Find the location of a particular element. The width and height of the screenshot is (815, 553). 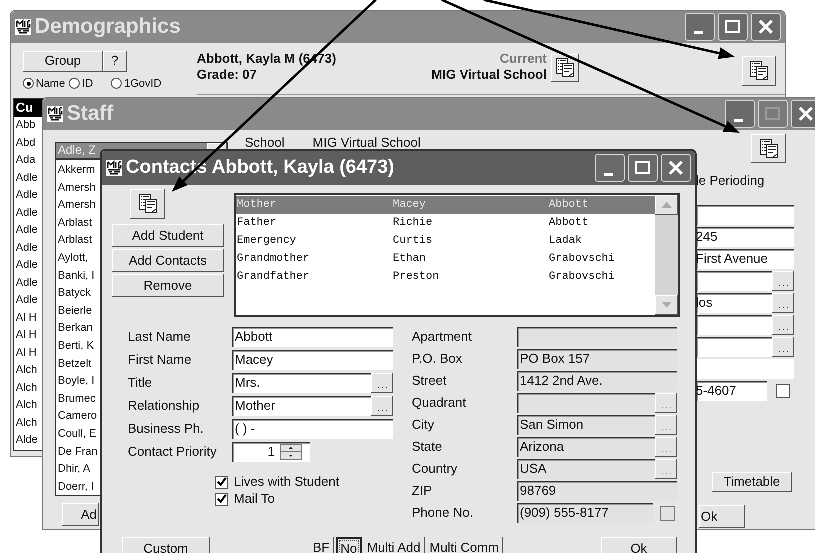

input-field: ( ) - is located at coordinates (312, 429).